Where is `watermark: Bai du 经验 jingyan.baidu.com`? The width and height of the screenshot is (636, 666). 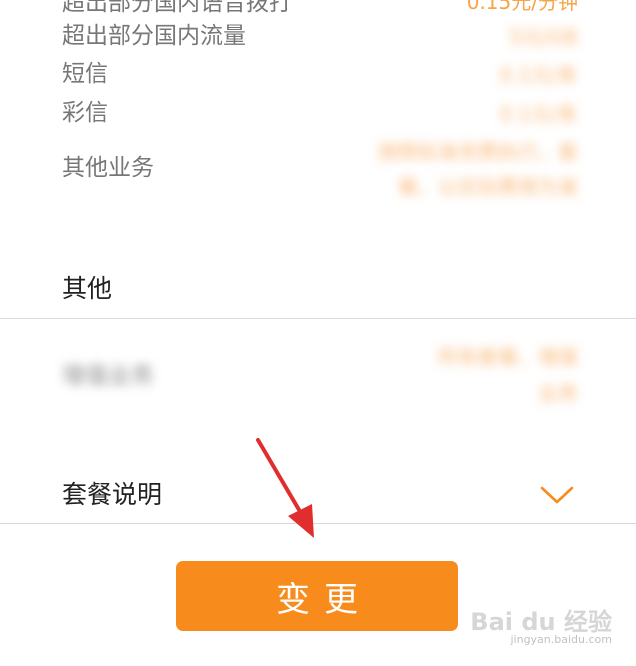
watermark: Bai du 经验 jingyan.baidu.com is located at coordinates (541, 624).